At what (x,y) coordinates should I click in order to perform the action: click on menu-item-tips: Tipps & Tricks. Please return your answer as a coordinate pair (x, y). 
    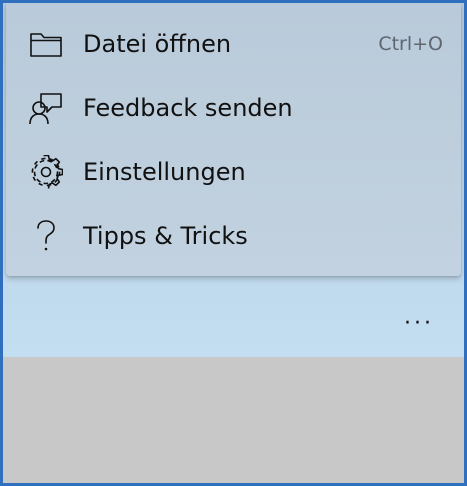
    Looking at the image, I should click on (233, 236).